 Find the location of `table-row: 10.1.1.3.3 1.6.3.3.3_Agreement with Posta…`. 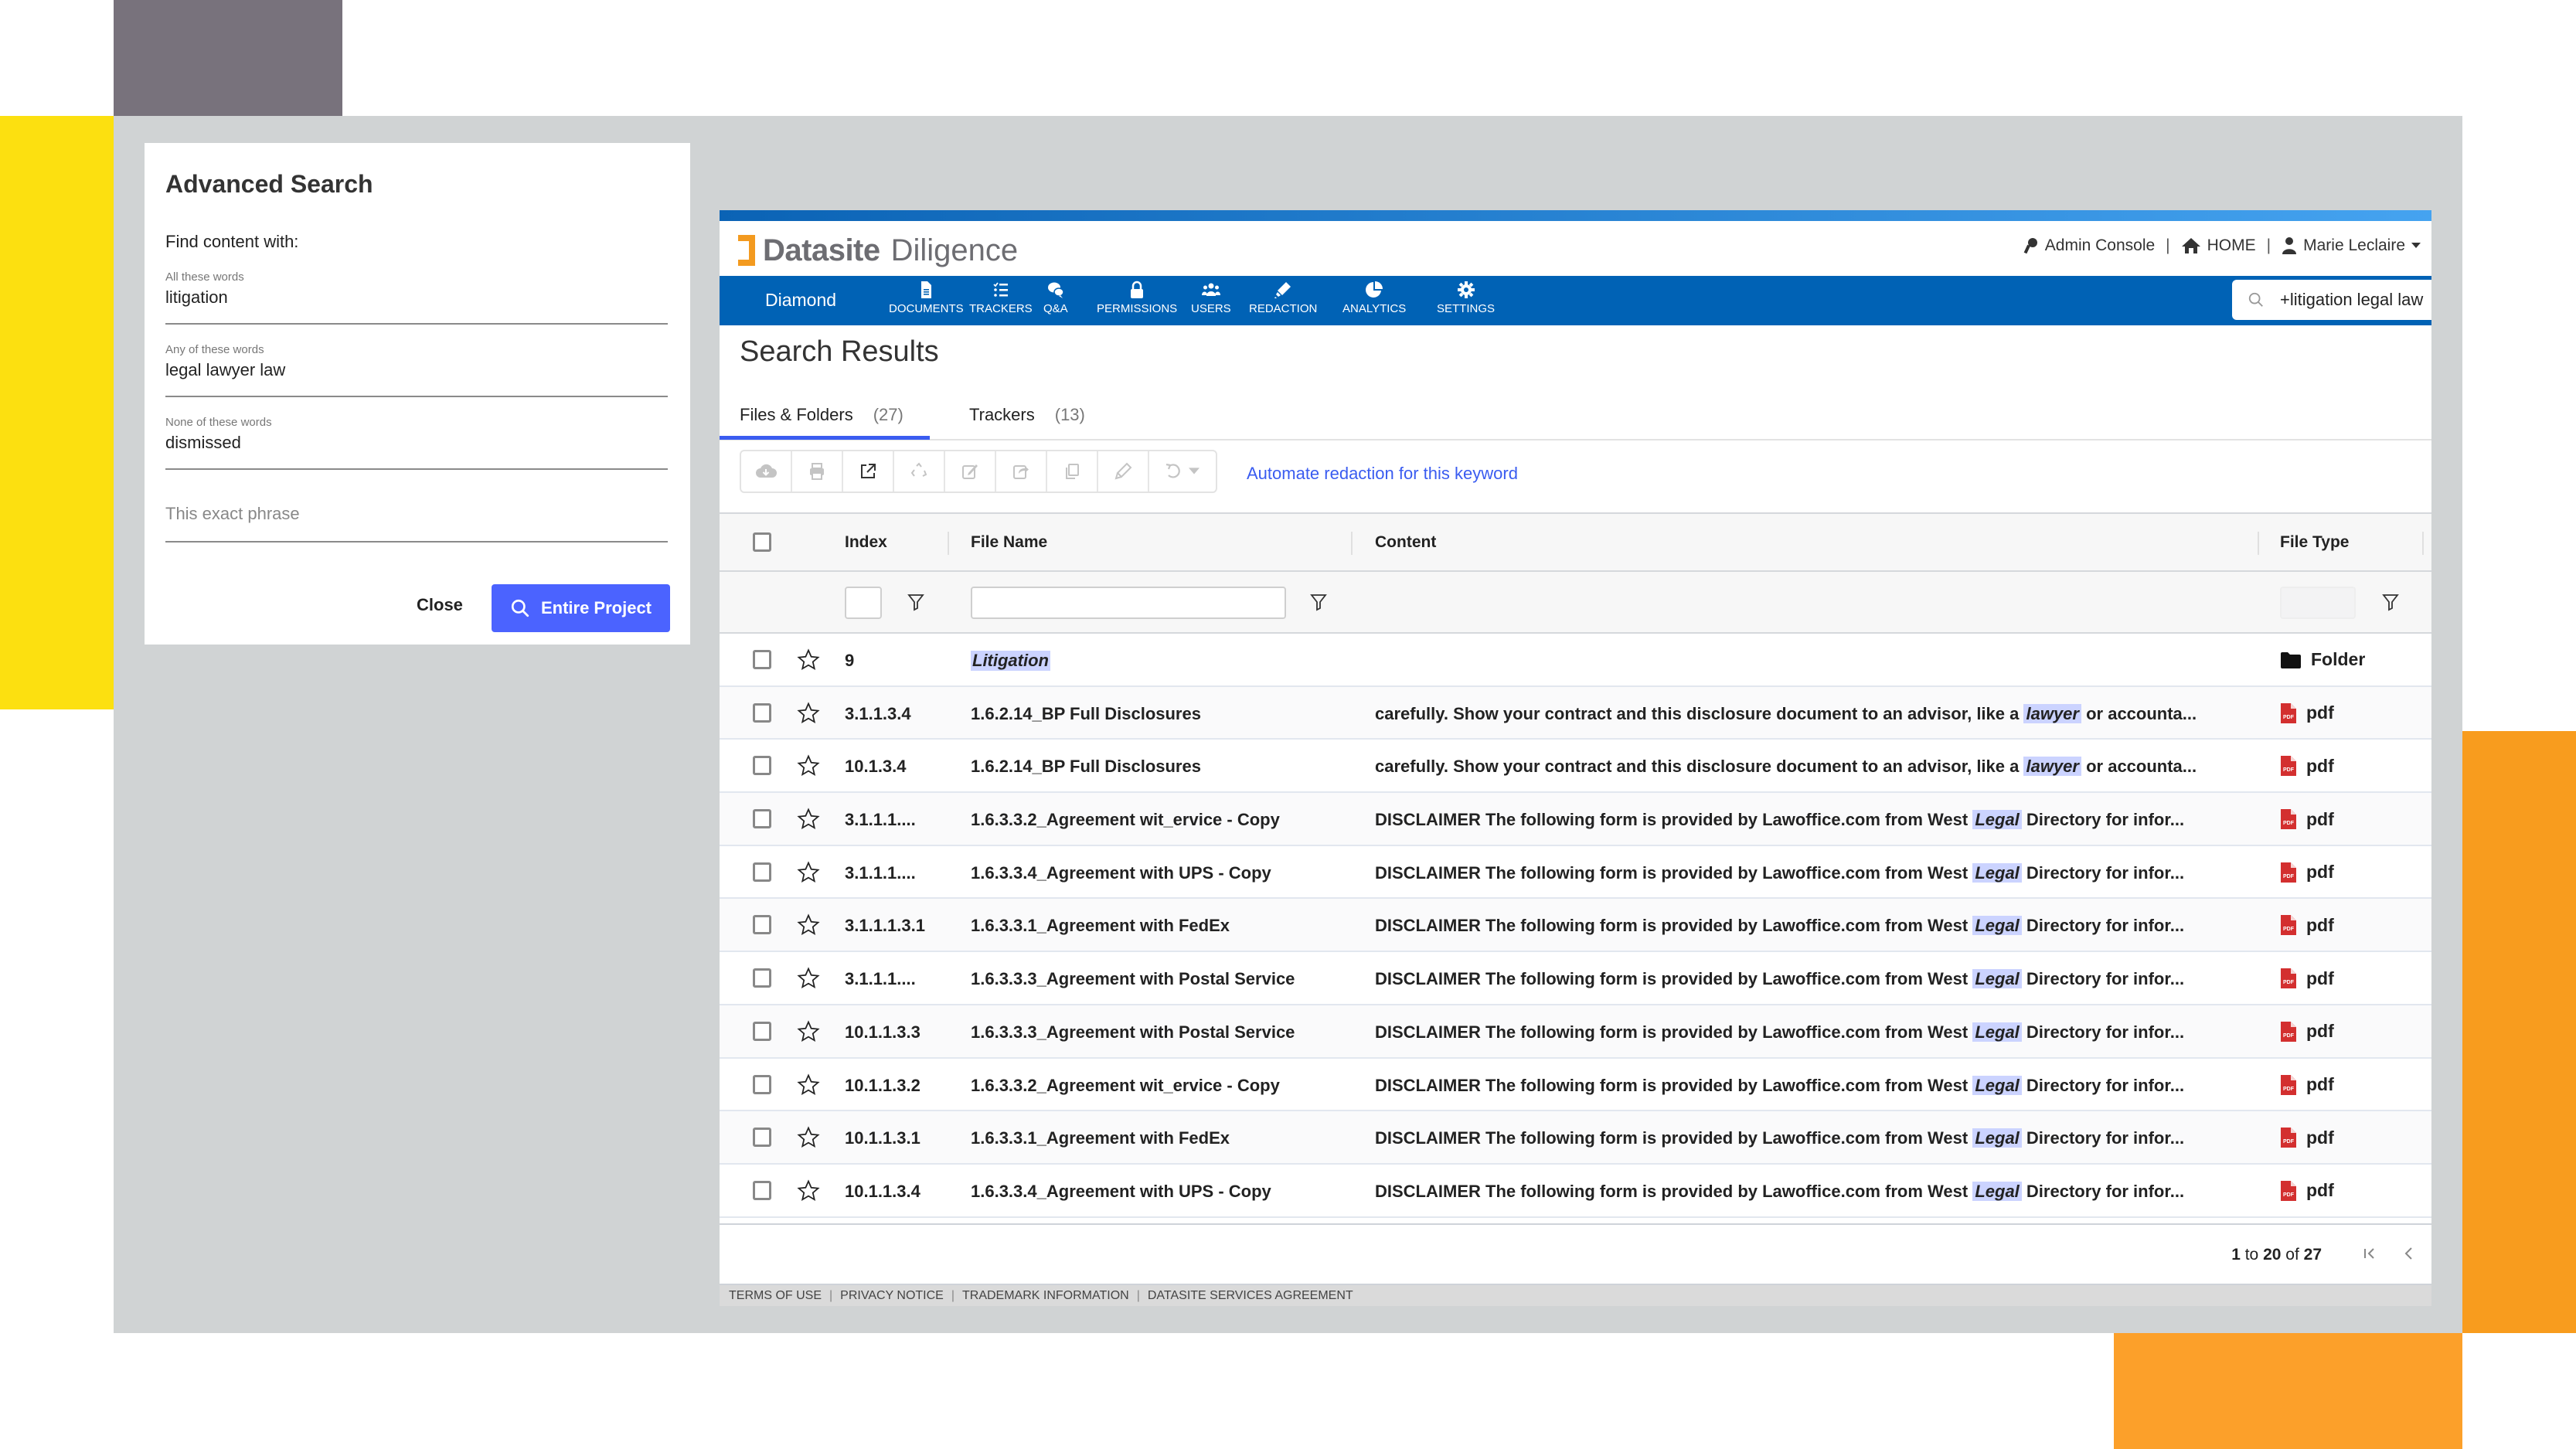

table-row: 10.1.1.3.3 1.6.3.3.3_Agreement with Posta… is located at coordinates (1575, 1032).